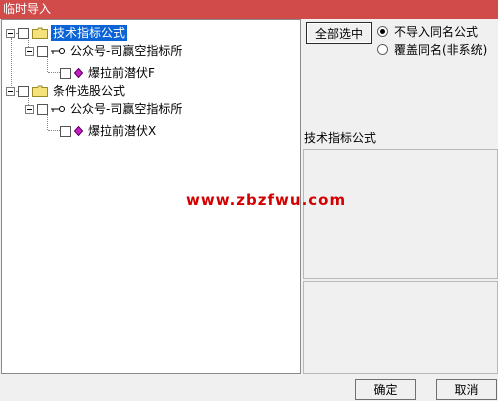 This screenshot has width=498, height=401. What do you see at coordinates (466, 389) in the screenshot?
I see `cancel-button: 取消` at bounding box center [466, 389].